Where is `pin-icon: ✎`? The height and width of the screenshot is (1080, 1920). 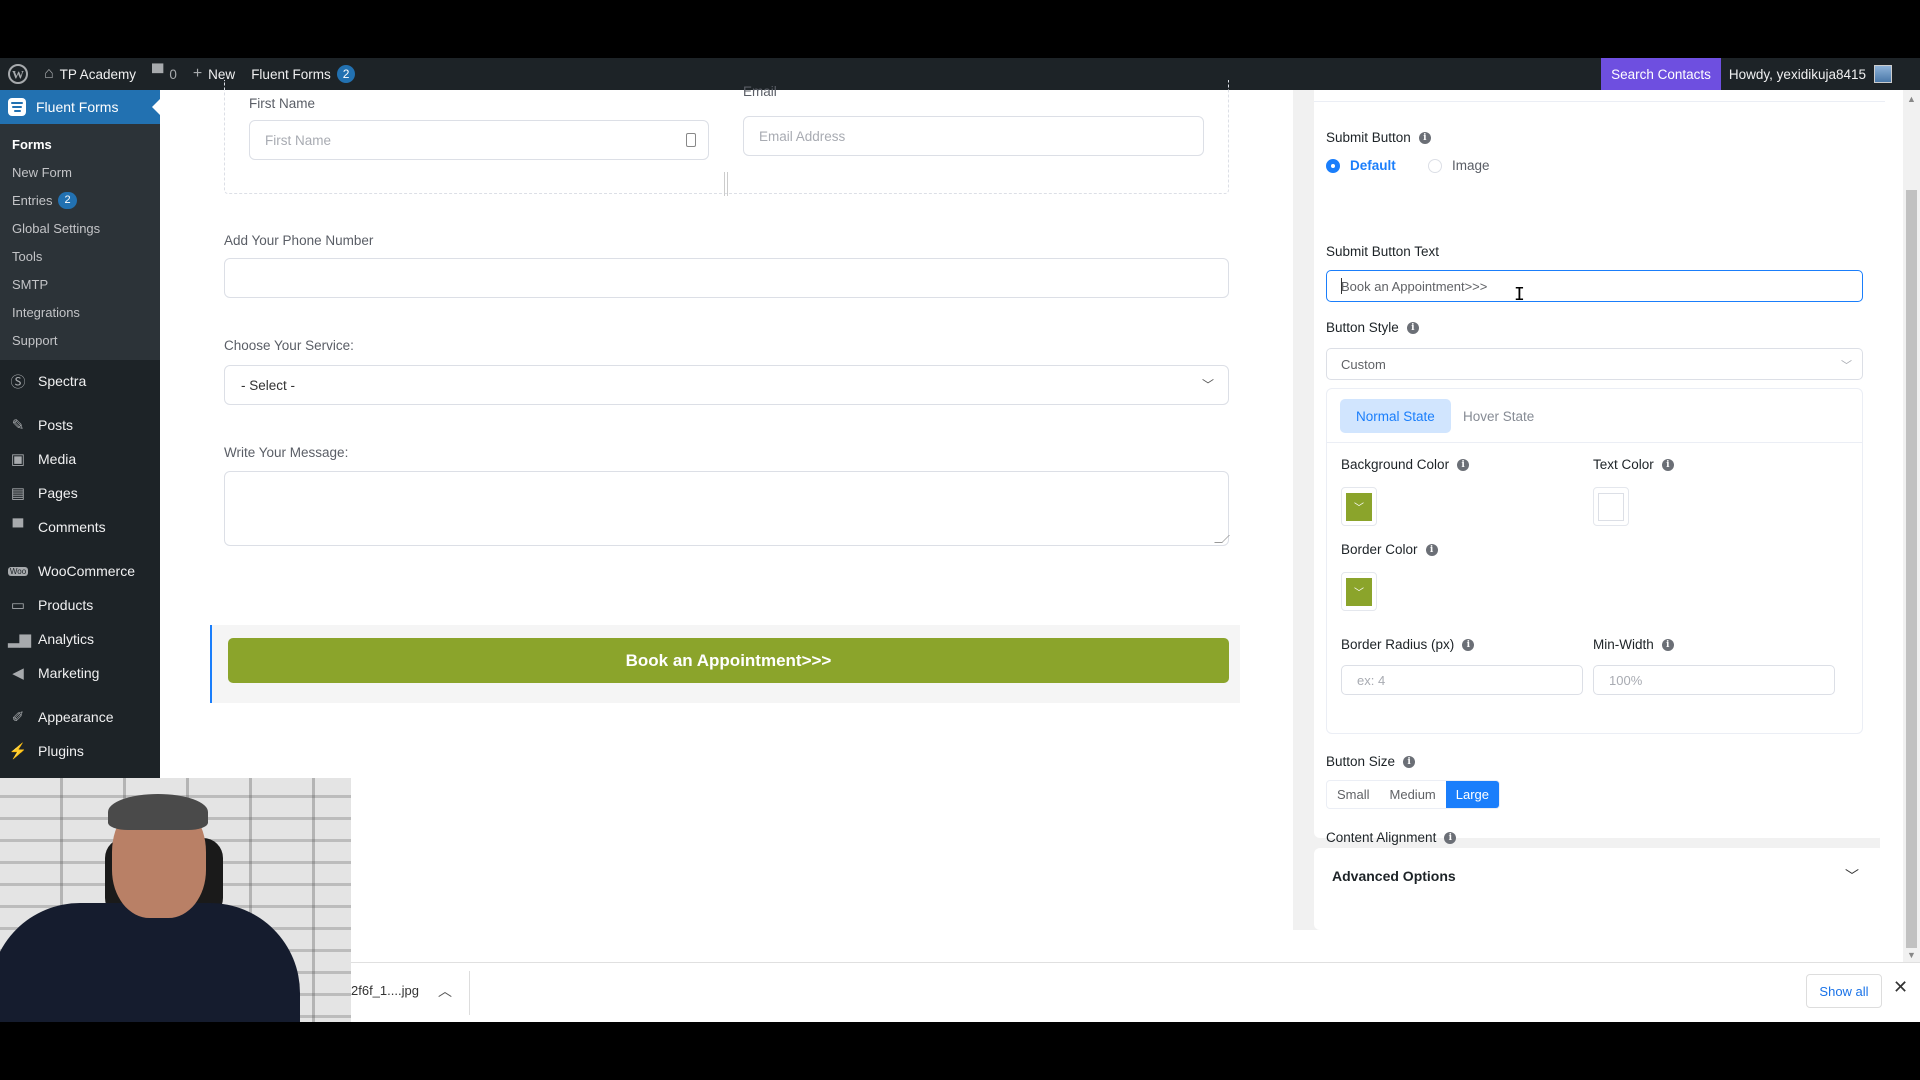
pin-icon: ✎ is located at coordinates (18, 425).